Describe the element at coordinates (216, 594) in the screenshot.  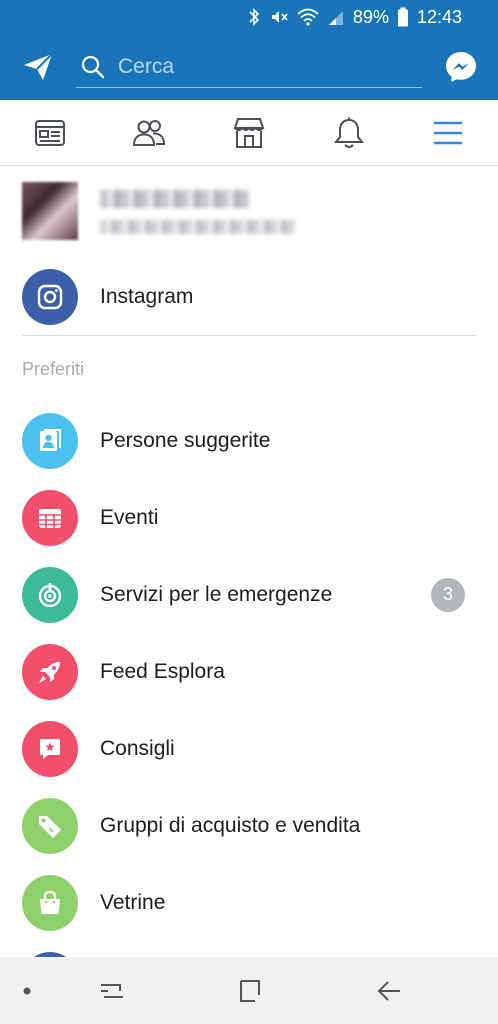
I see `favorite-label: Servizi per le emergenze` at that location.